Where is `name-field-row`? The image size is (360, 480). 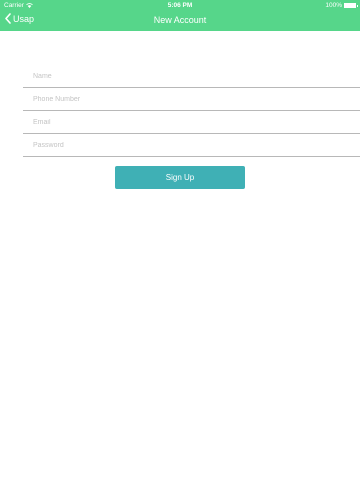
name-field-row is located at coordinates (191, 76).